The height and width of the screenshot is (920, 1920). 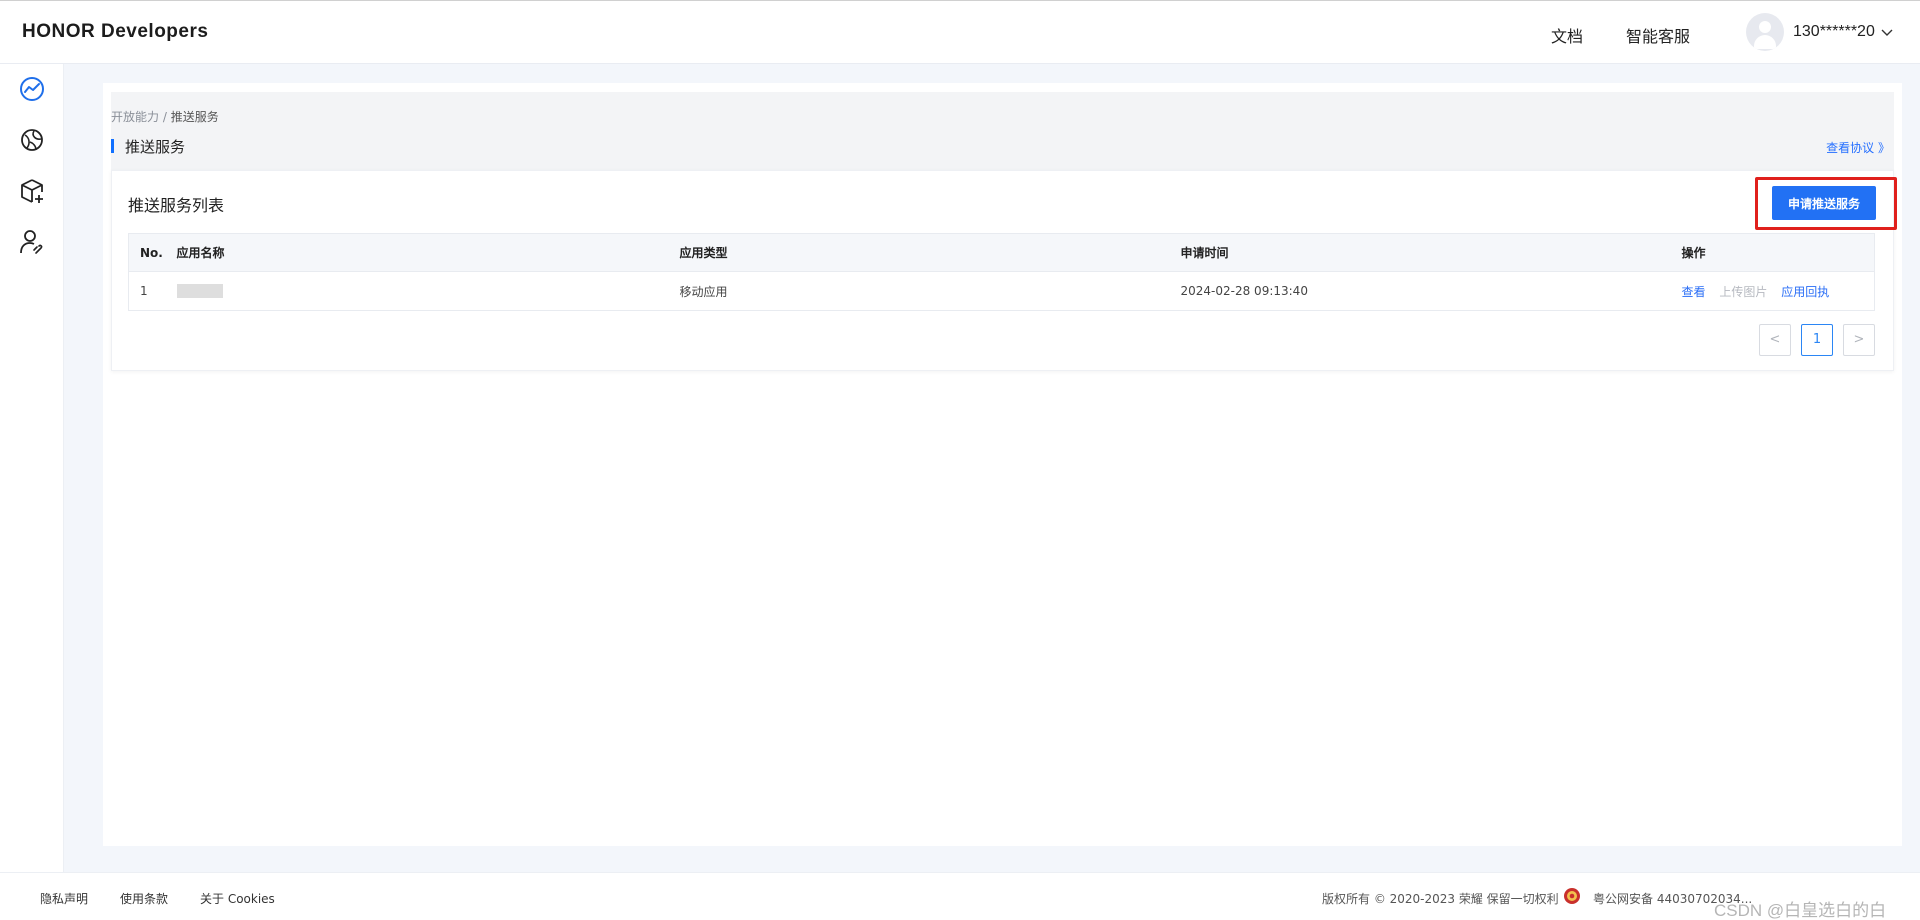 I want to click on pagination: < 1 >, so click(x=1817, y=340).